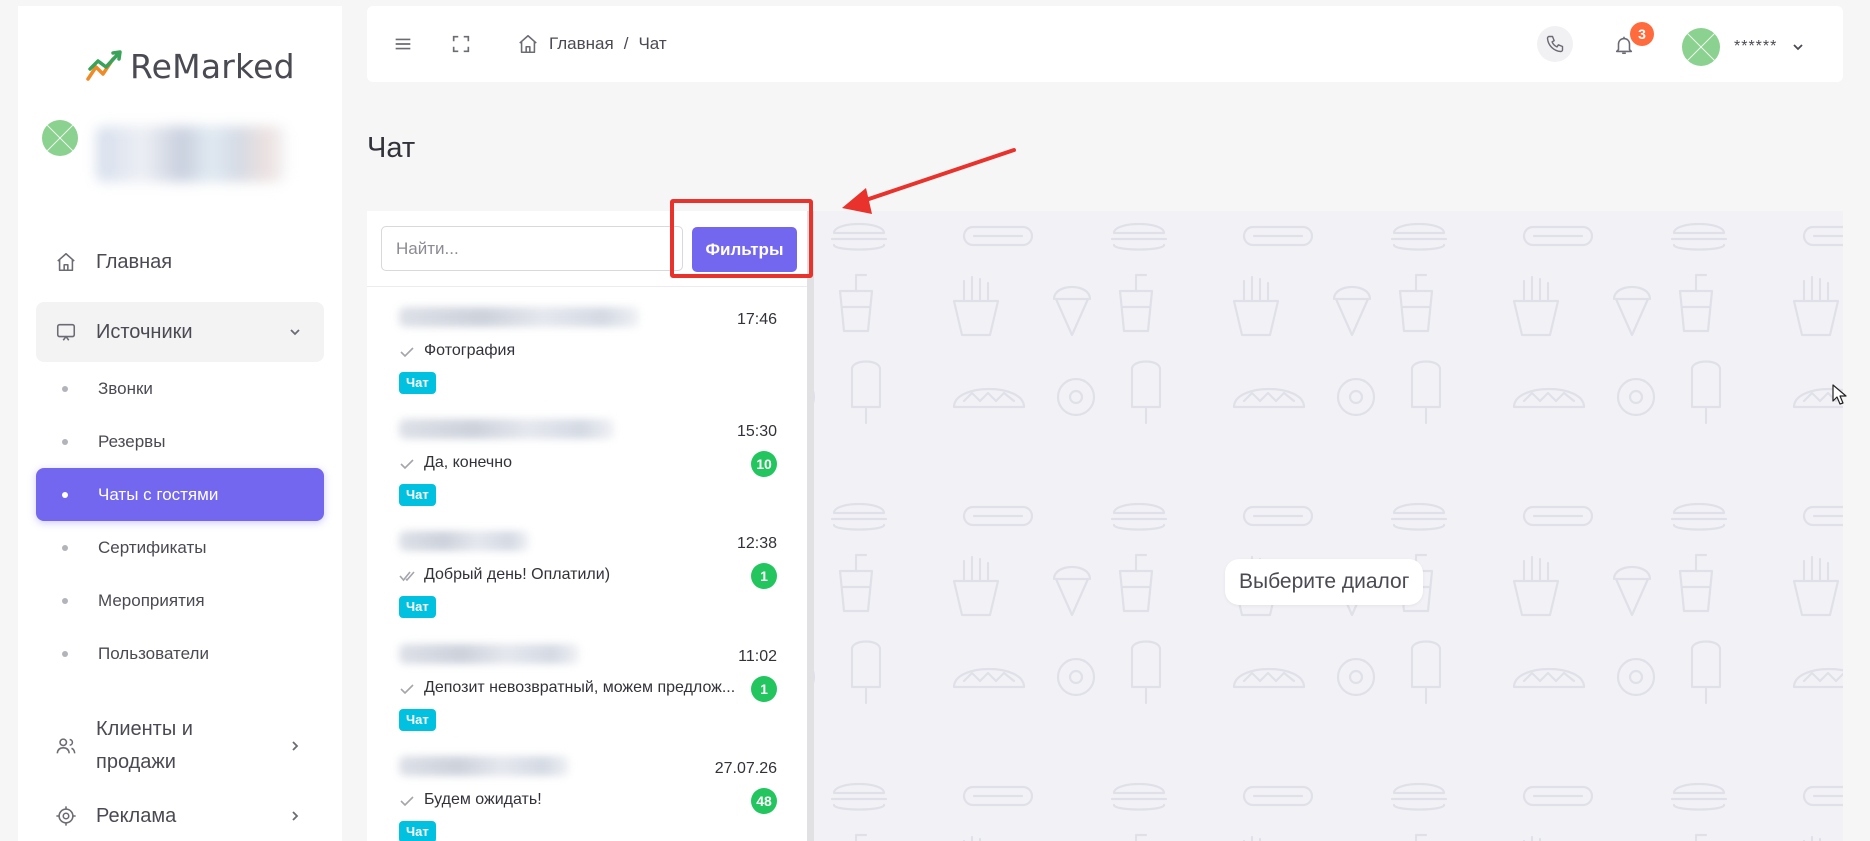 This screenshot has height=841, width=1870. What do you see at coordinates (1105, 44) in the screenshot?
I see `top-bar: Главная / Чат 3 ******` at bounding box center [1105, 44].